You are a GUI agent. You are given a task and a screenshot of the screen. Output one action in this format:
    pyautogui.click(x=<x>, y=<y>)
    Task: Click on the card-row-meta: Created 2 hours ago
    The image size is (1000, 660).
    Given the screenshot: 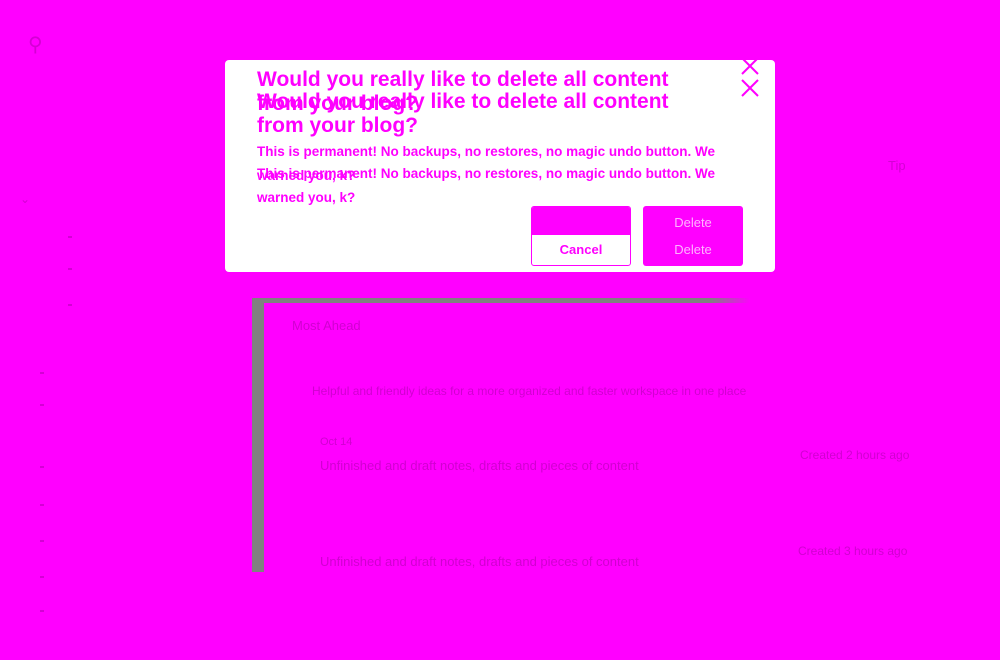 What is the action you would take?
    pyautogui.click(x=855, y=455)
    